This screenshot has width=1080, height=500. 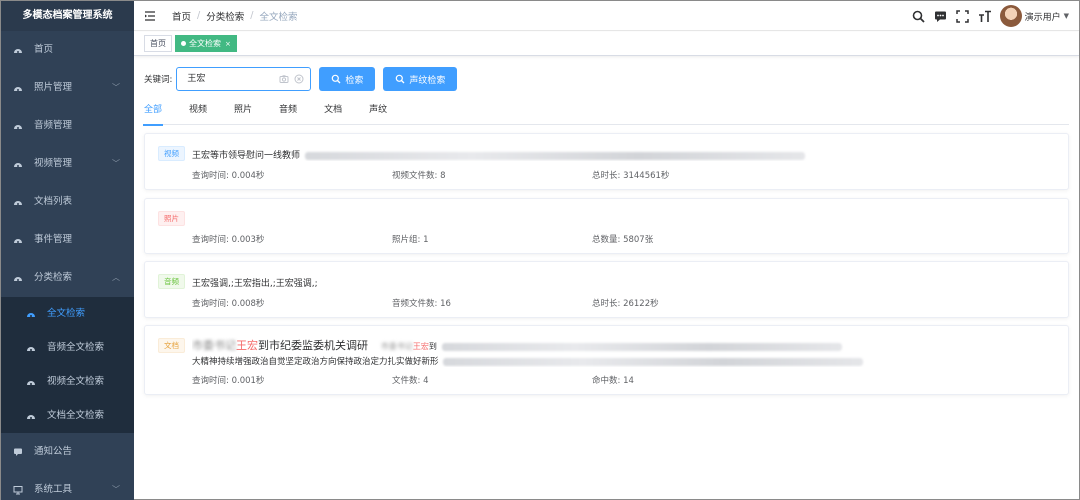 I want to click on fullscreen-icon, so click(x=963, y=16).